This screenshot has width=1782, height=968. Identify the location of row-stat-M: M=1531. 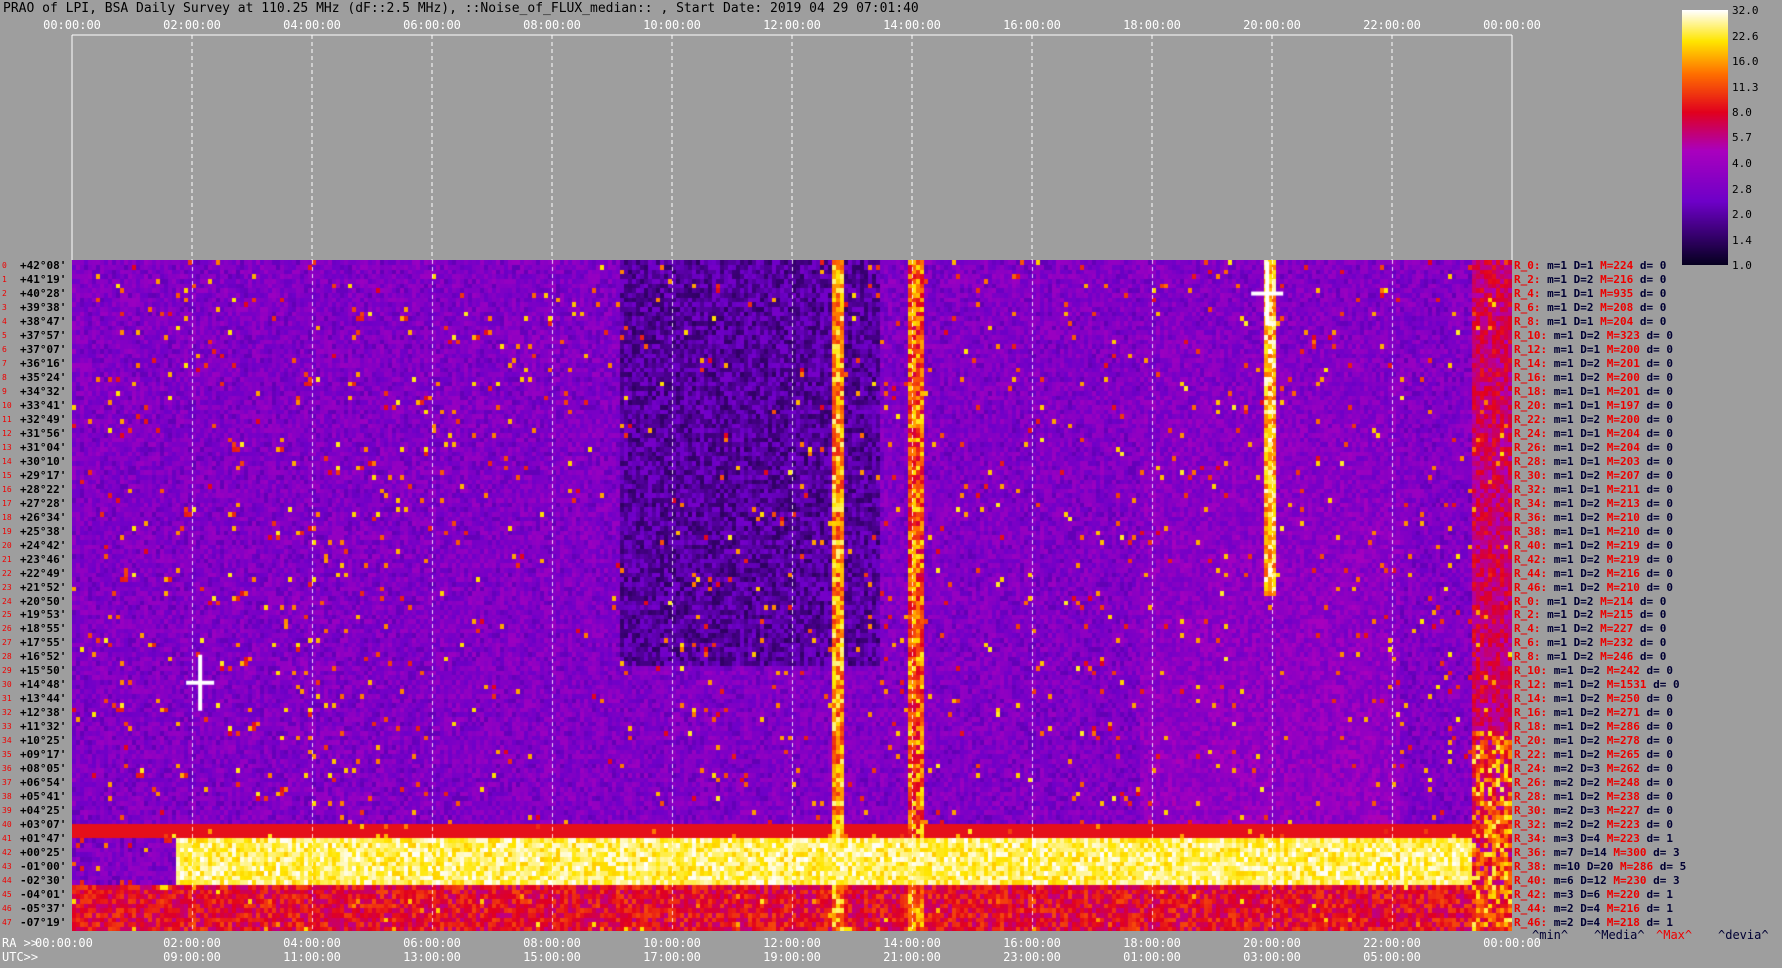
(1623, 685).